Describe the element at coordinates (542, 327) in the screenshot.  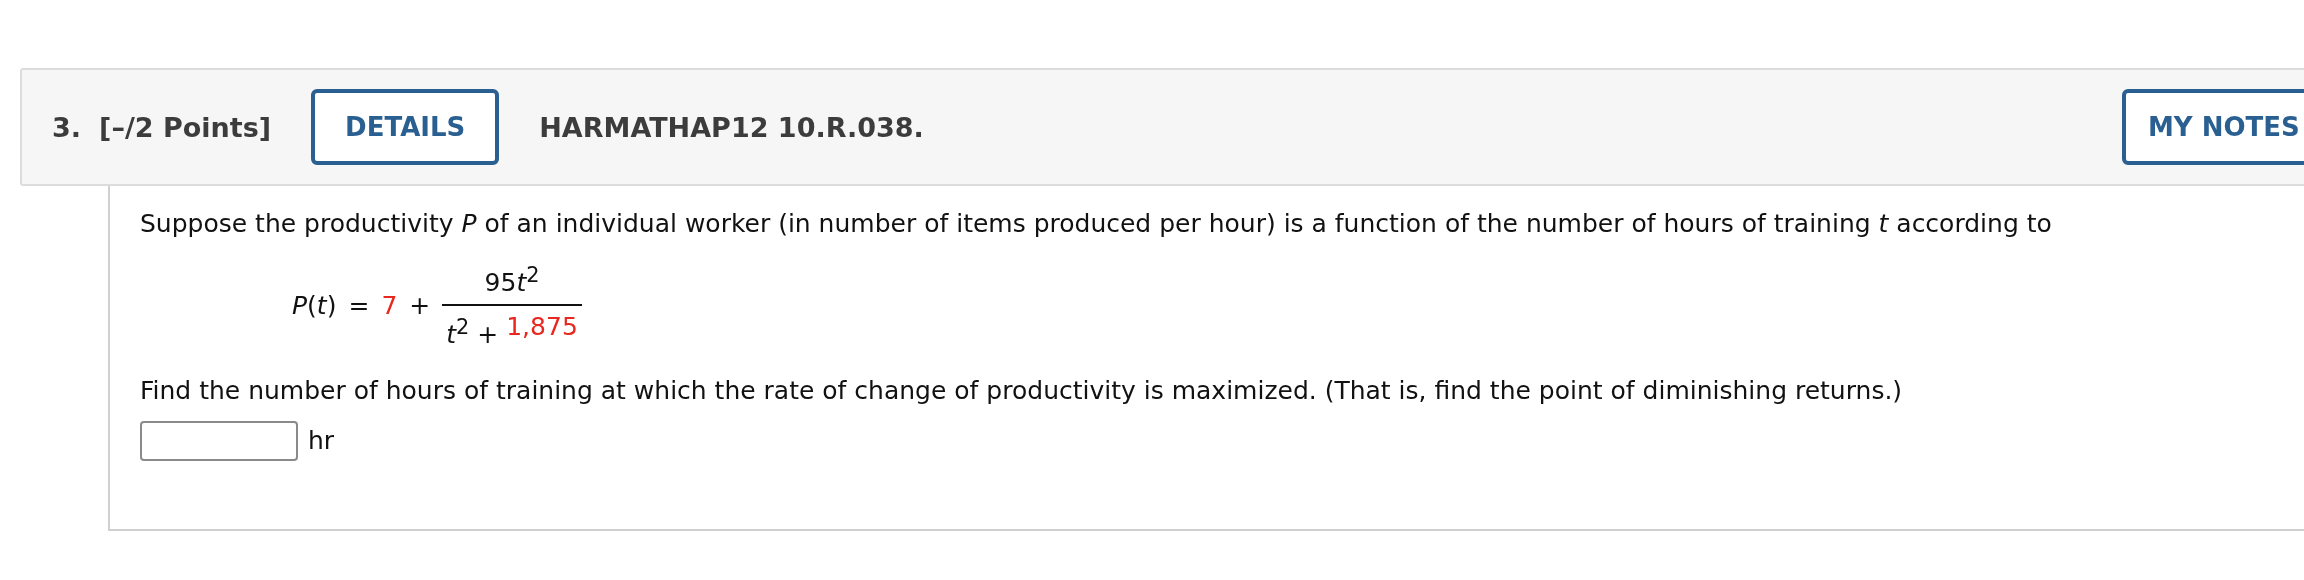
I see `denominator-constant: 1,875` at that location.